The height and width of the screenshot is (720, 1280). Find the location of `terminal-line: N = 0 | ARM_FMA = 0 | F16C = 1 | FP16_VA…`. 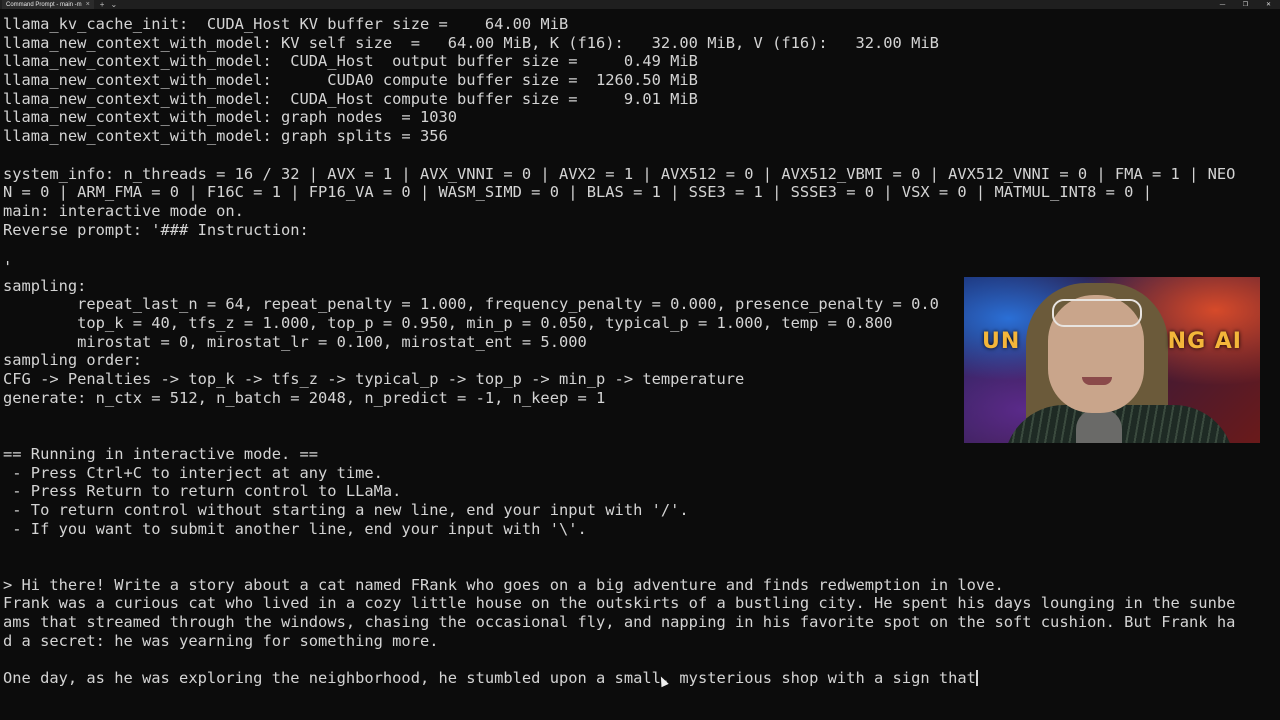

terminal-line: N = 0 | ARM_FMA = 0 | F16C = 1 | FP16_VA… is located at coordinates (577, 192).